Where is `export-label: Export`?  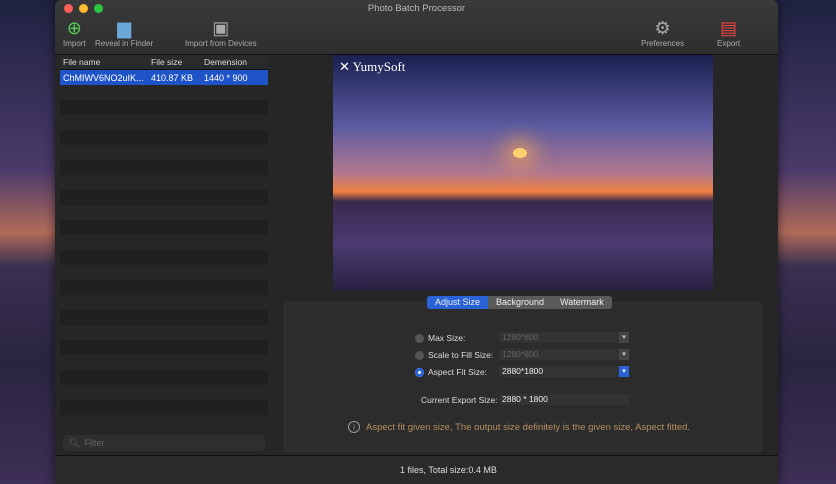 export-label: Export is located at coordinates (729, 43).